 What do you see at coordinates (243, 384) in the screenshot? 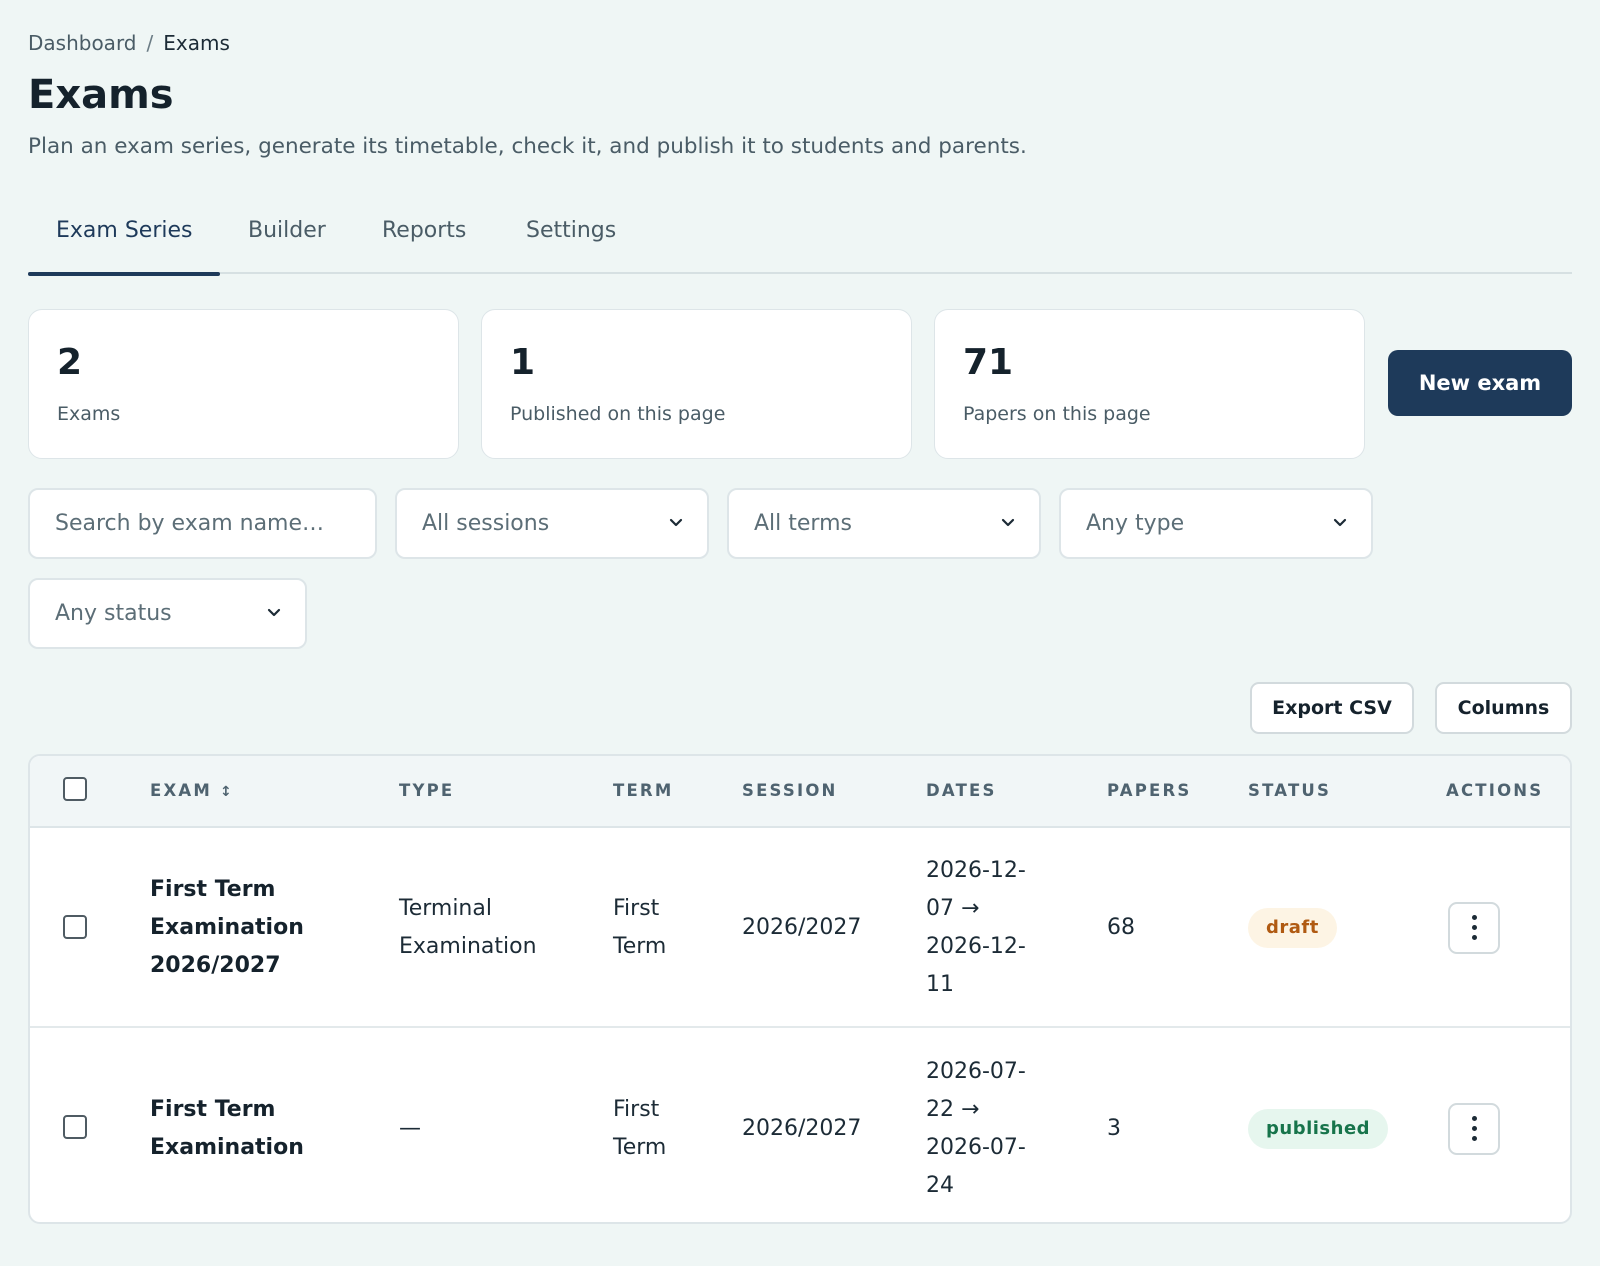
I see `stat-card-exams: 2 Exams` at bounding box center [243, 384].